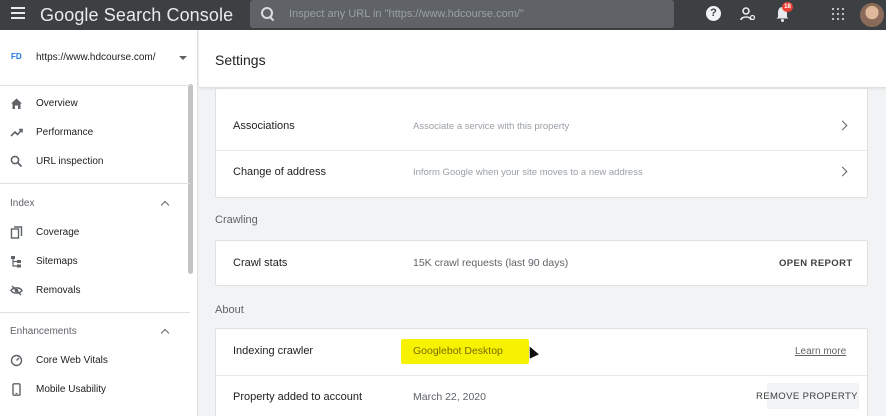 Image resolution: width=886 pixels, height=416 pixels. Describe the element at coordinates (71, 389) in the screenshot. I see `sidebar-item-label: Mobile Usability` at that location.